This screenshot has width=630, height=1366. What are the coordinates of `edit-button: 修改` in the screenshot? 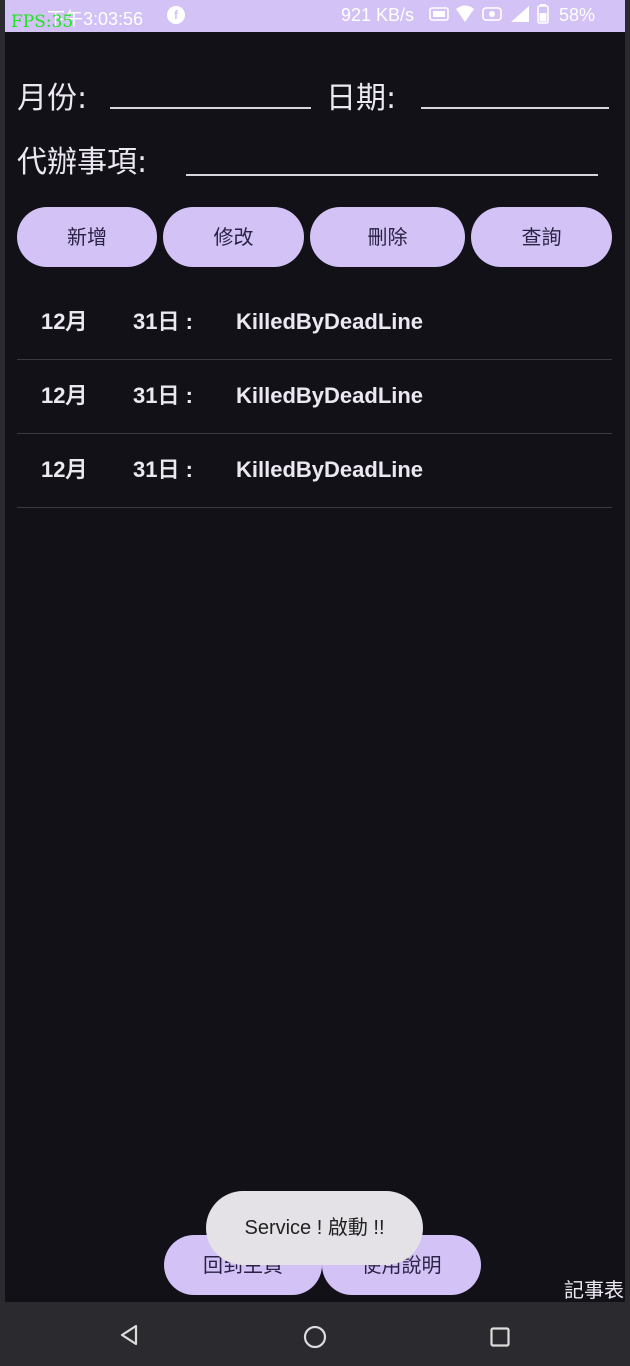 It's located at (233, 237).